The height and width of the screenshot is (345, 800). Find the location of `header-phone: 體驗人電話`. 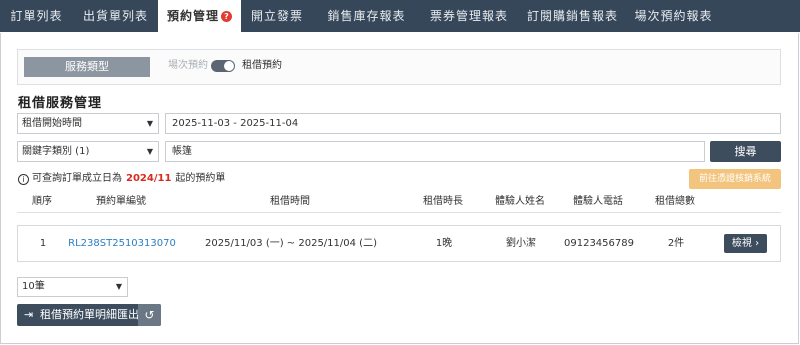

header-phone: 體驗人電話 is located at coordinates (598, 201).